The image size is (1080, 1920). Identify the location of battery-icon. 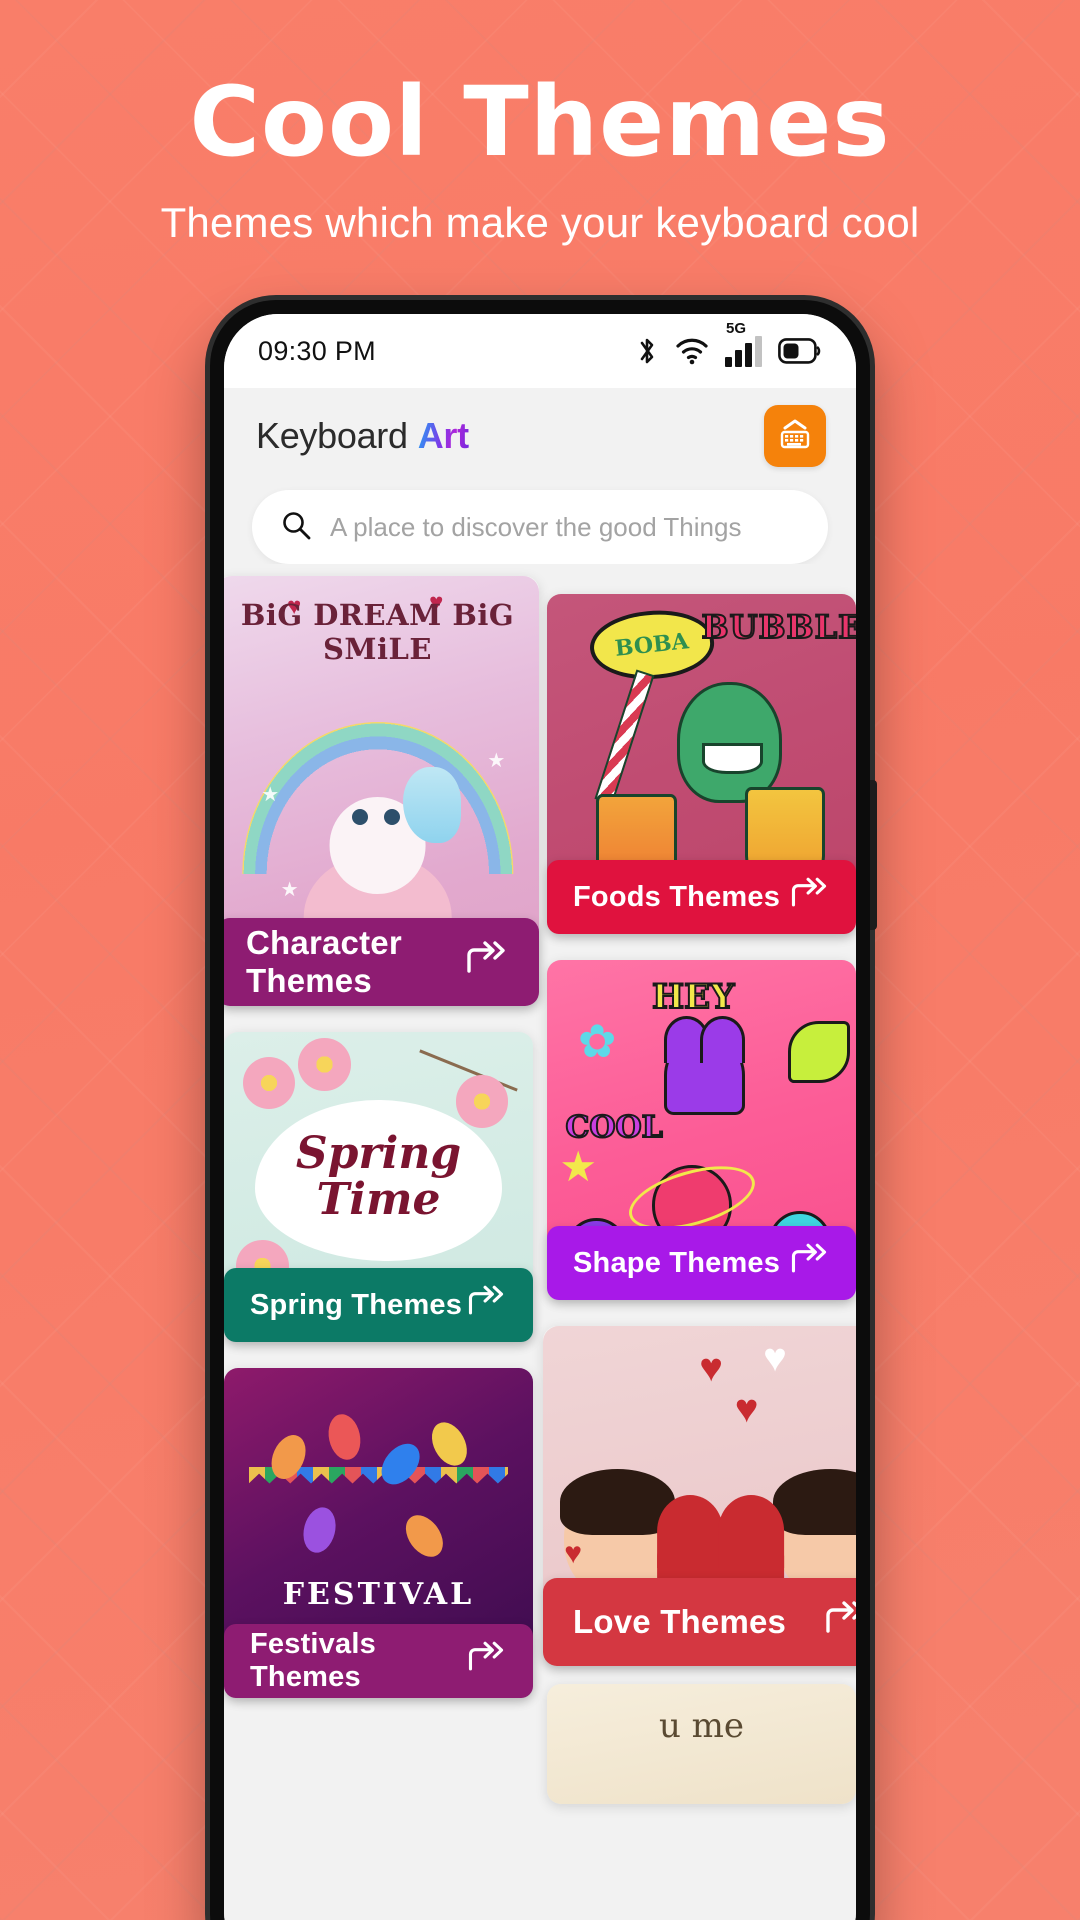
(800, 351).